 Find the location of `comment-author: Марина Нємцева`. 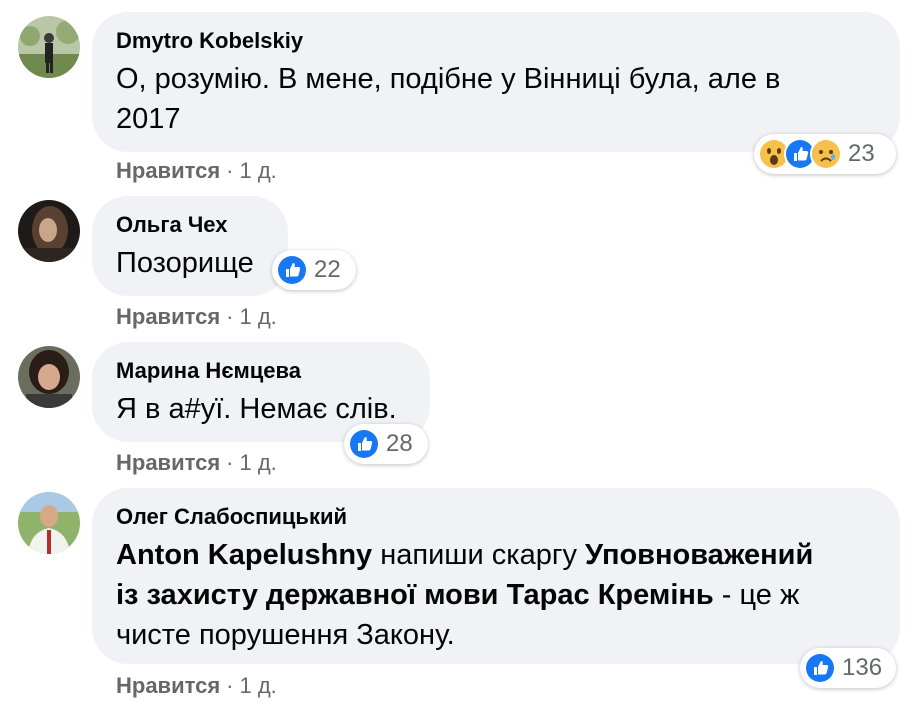

comment-author: Марина Нємцева is located at coordinates (261, 371).